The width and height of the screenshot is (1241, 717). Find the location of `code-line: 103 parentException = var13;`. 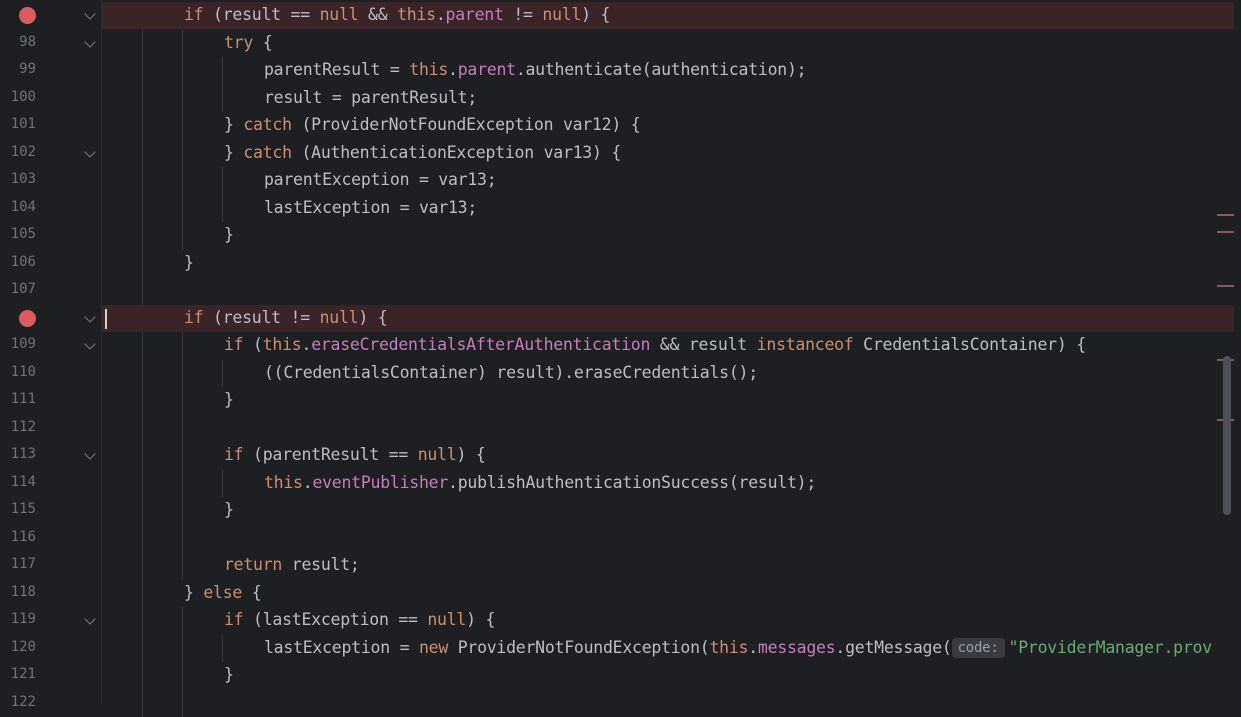

code-line: 103 parentException = var13; is located at coordinates (620, 180).